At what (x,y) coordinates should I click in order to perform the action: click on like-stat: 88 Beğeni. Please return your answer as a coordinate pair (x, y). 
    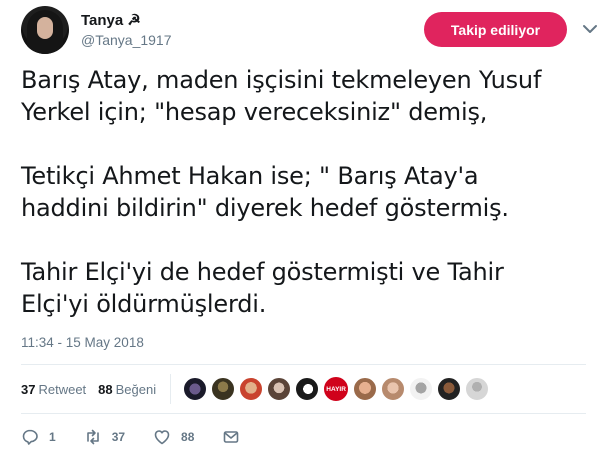
    Looking at the image, I should click on (127, 389).